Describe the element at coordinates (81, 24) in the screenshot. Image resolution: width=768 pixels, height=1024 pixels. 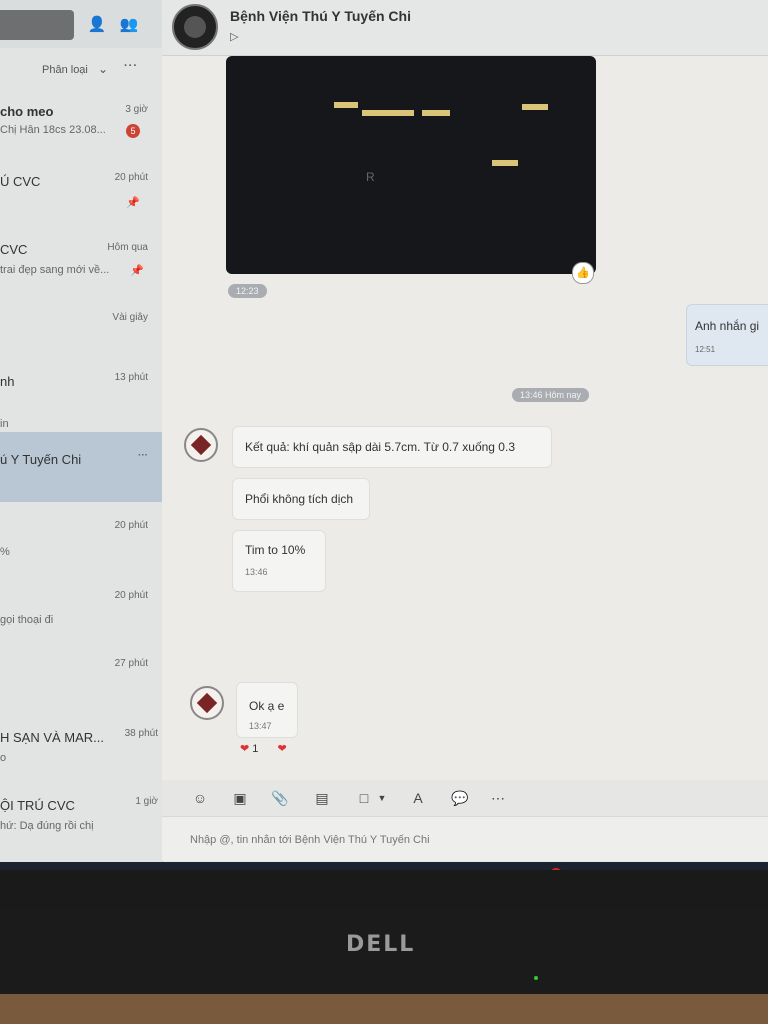
I see `sidebar-header: 👤 👥` at that location.